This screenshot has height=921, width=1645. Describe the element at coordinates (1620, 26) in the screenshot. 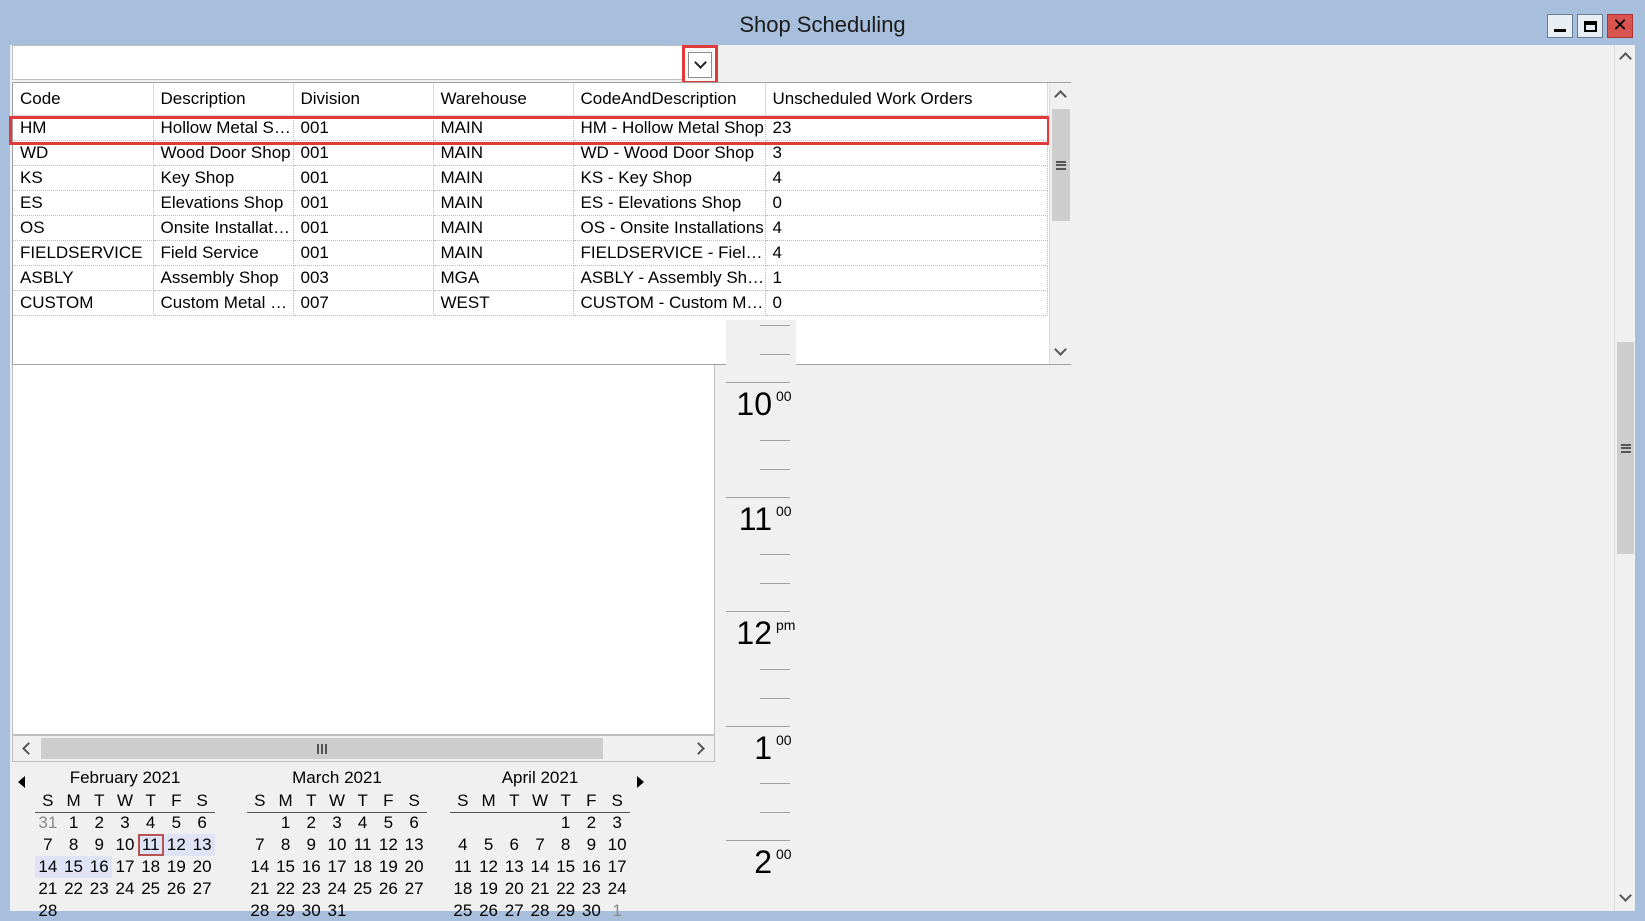

I see `close-button: ✕` at that location.